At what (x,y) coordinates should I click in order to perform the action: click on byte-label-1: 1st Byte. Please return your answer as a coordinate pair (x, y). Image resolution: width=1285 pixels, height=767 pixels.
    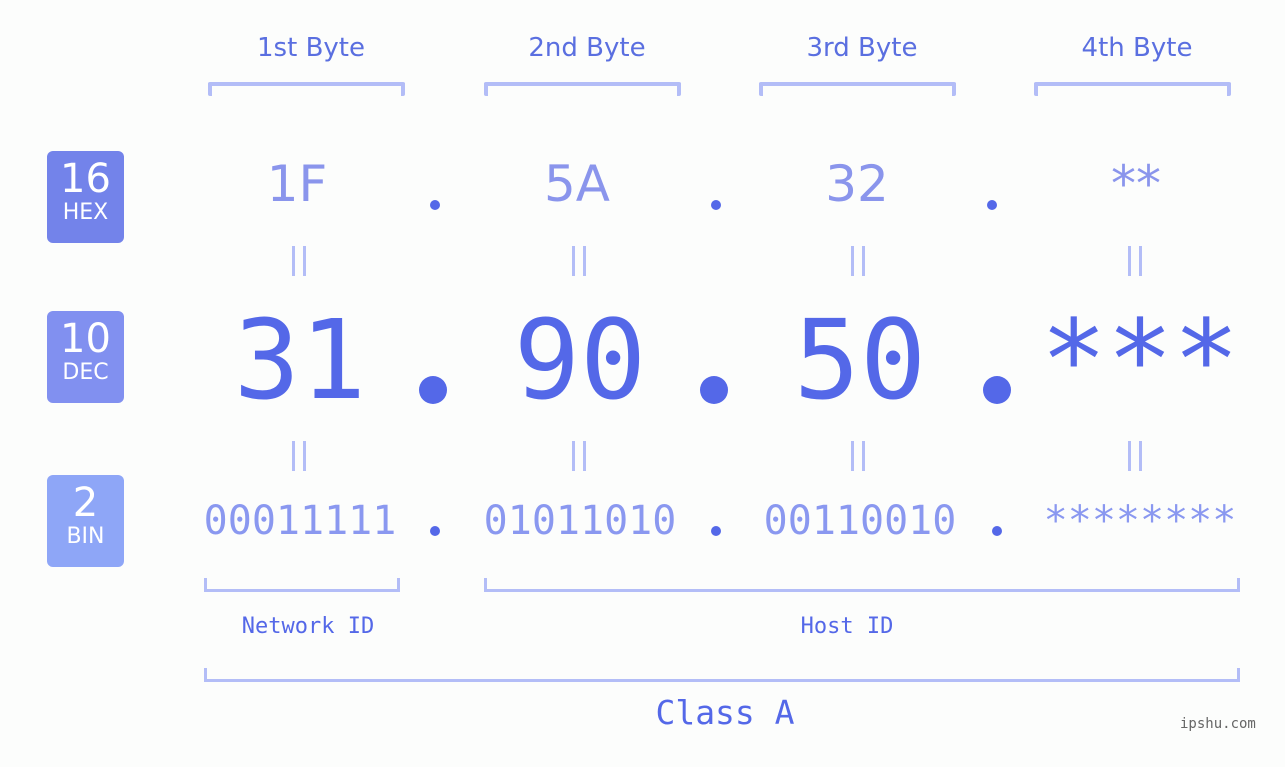
    Looking at the image, I should click on (311, 48).